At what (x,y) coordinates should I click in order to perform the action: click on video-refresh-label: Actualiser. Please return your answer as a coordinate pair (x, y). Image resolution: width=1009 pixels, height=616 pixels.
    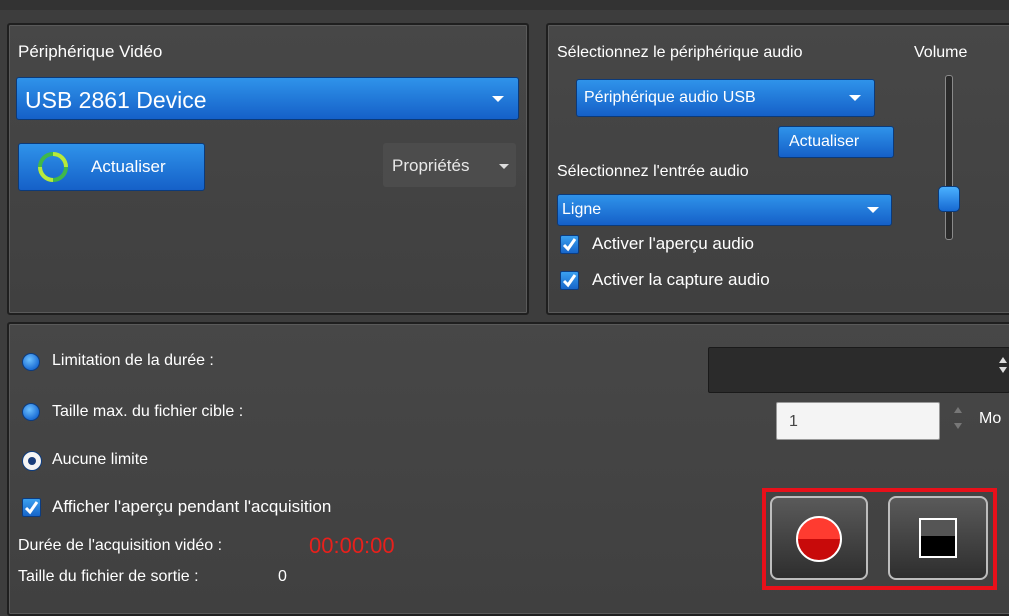
    Looking at the image, I should click on (128, 166).